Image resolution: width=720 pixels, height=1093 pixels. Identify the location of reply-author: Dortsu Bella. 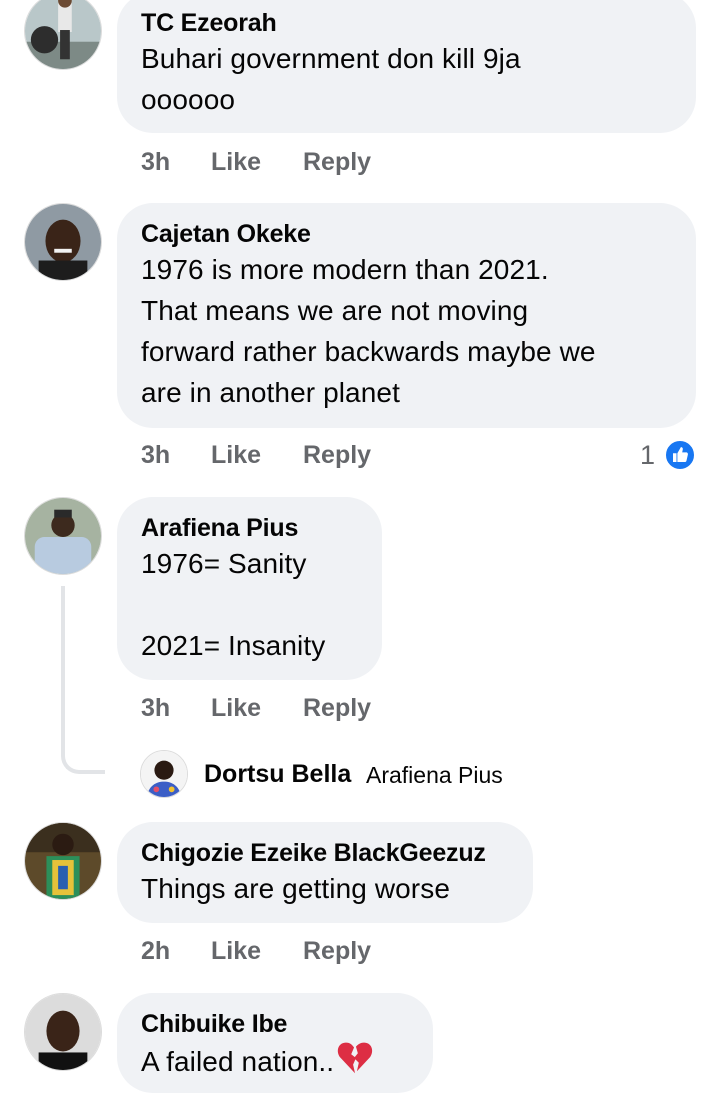
(277, 774).